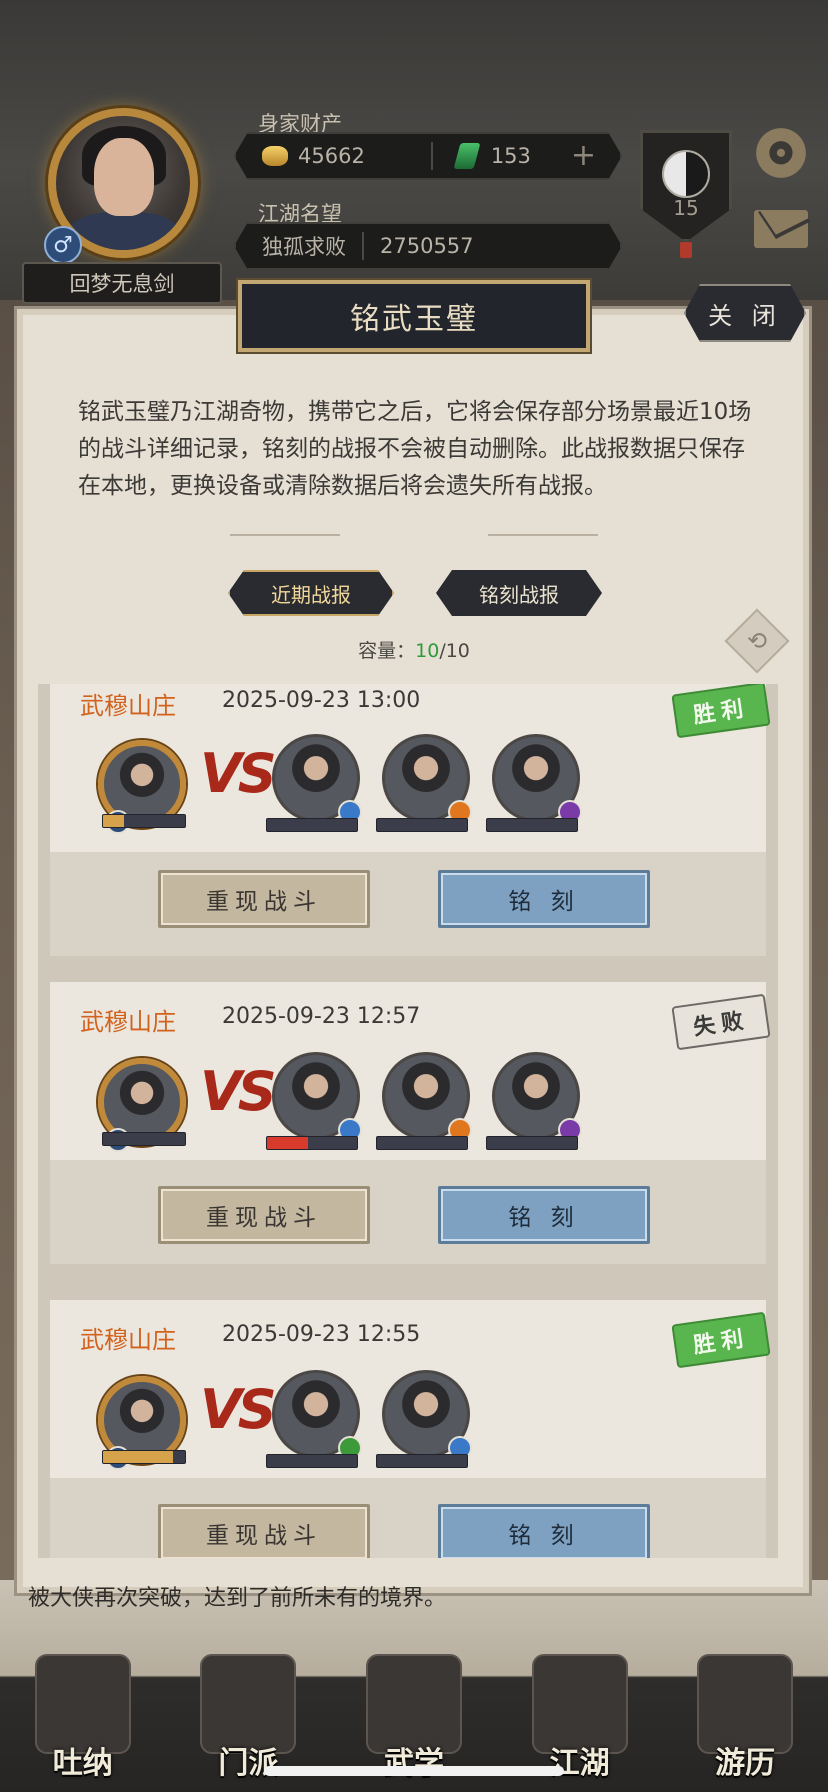 The image size is (828, 1792). I want to click on battle-time: 2025-09-23 12:55, so click(321, 1334).